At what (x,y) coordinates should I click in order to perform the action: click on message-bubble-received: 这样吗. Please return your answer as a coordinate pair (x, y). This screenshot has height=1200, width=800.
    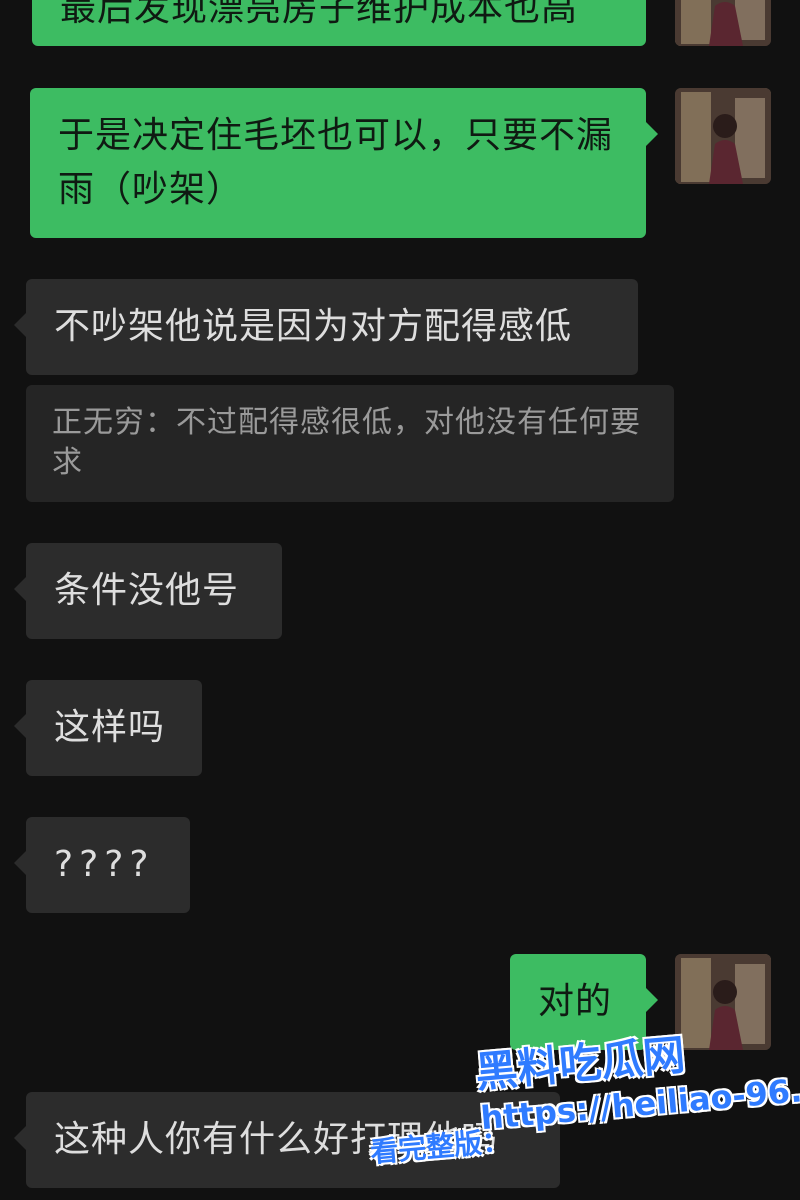
    Looking at the image, I should click on (108, 728).